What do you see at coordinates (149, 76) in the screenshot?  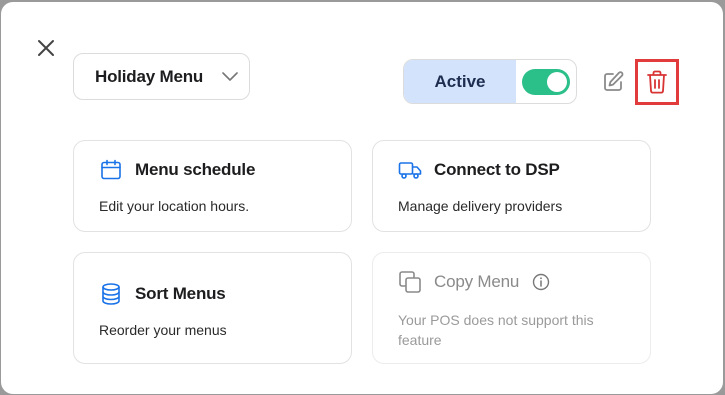 I see `menu-selector-value: Holiday Menu` at bounding box center [149, 76].